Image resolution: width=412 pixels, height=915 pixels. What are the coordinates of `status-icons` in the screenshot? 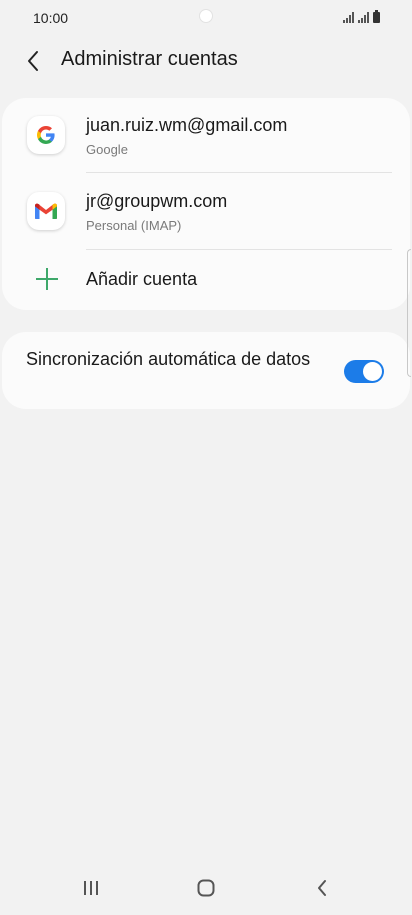 It's located at (361, 16).